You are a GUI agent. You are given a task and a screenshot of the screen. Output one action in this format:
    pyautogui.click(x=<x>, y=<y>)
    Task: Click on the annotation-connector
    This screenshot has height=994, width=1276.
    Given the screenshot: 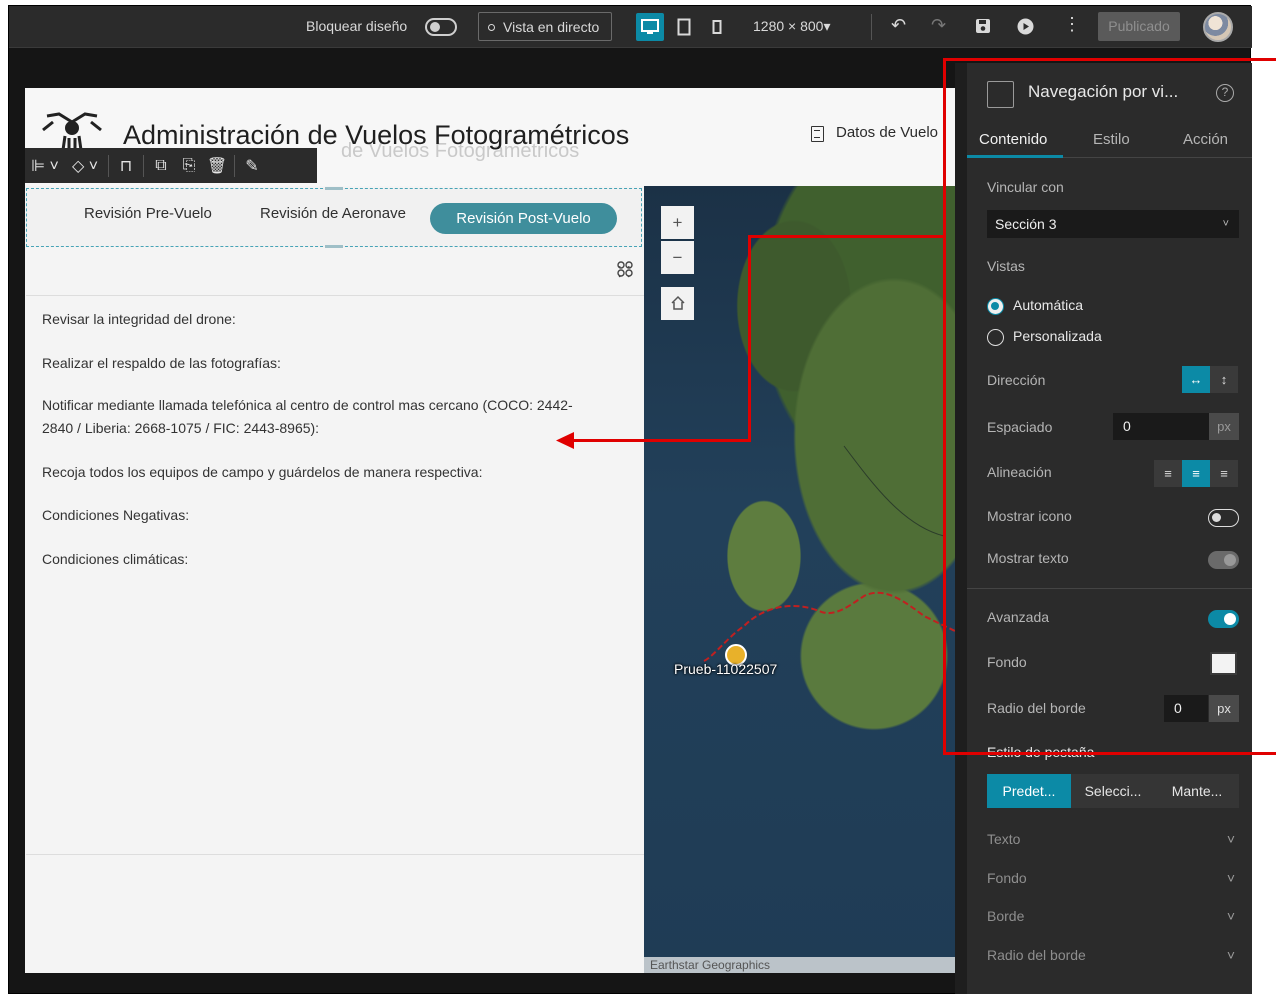 What is the action you would take?
    pyautogui.click(x=749, y=338)
    